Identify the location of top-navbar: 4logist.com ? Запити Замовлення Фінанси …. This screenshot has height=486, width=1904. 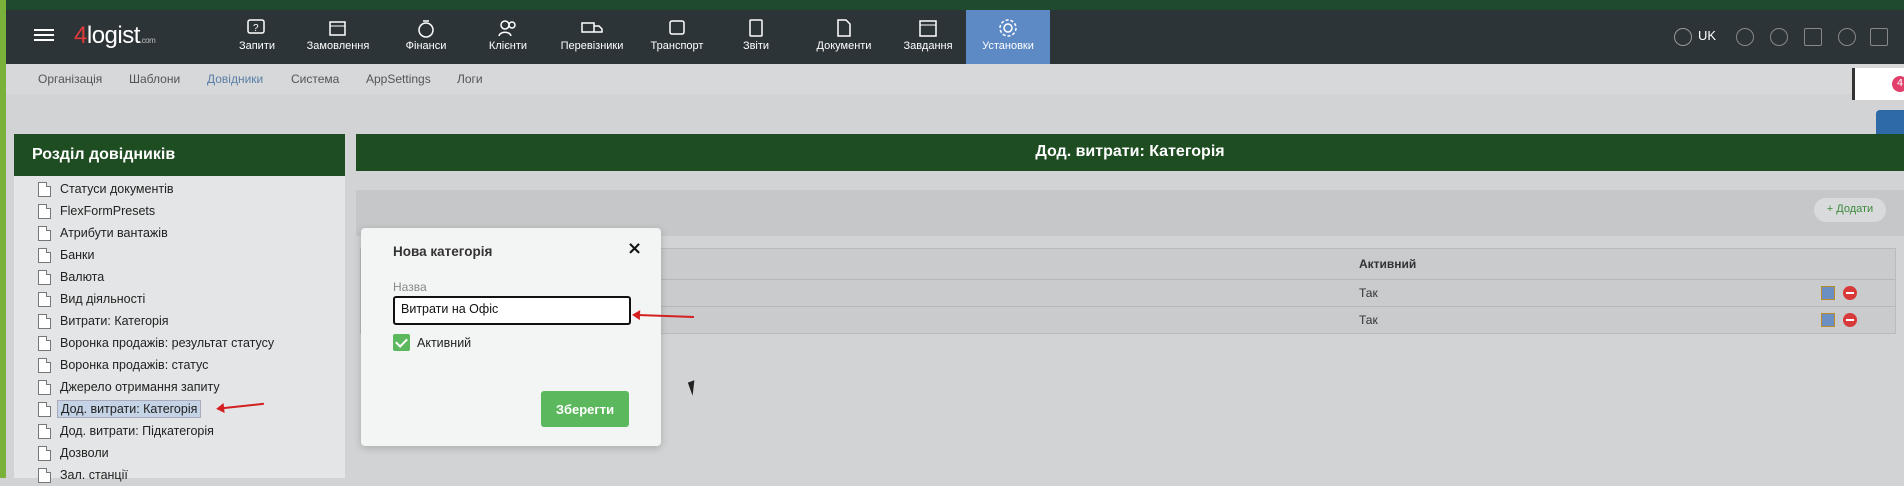
(955, 32).